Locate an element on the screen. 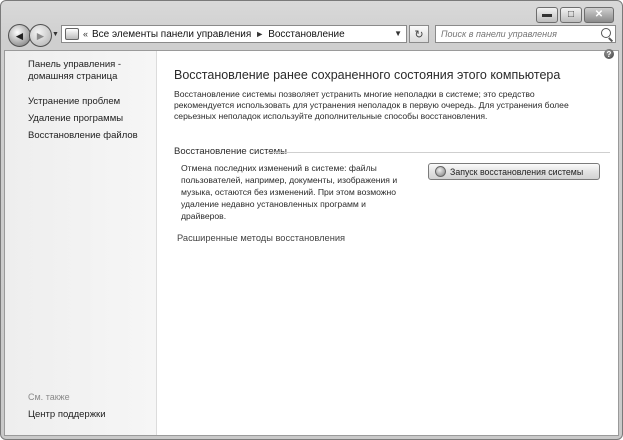  see-also-label: См. также is located at coordinates (49, 397).